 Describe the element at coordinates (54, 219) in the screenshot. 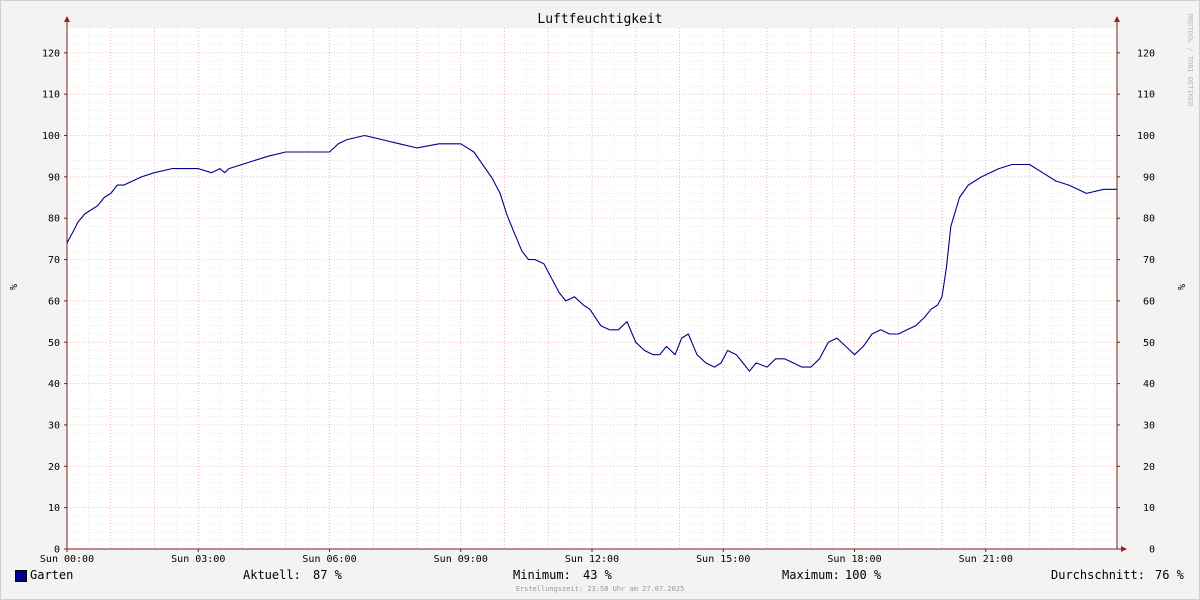

I see `y-tick-label-left: 80` at that location.